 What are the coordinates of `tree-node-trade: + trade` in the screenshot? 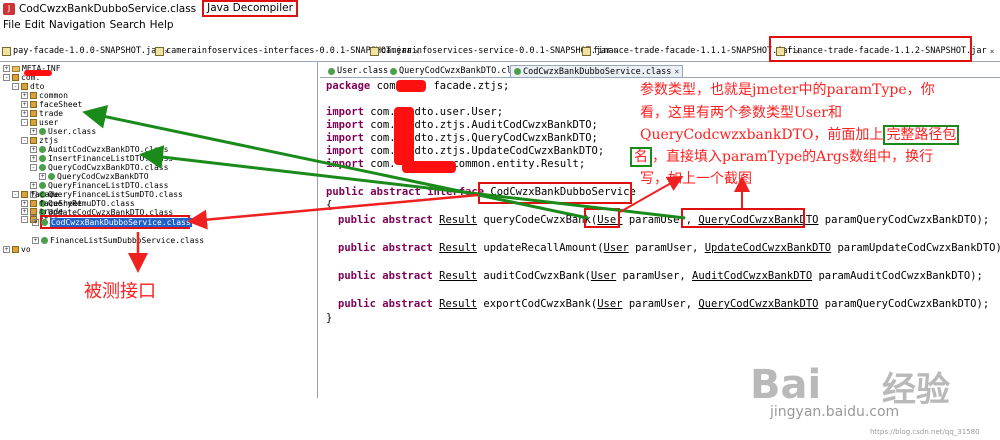 It's located at (42, 113).